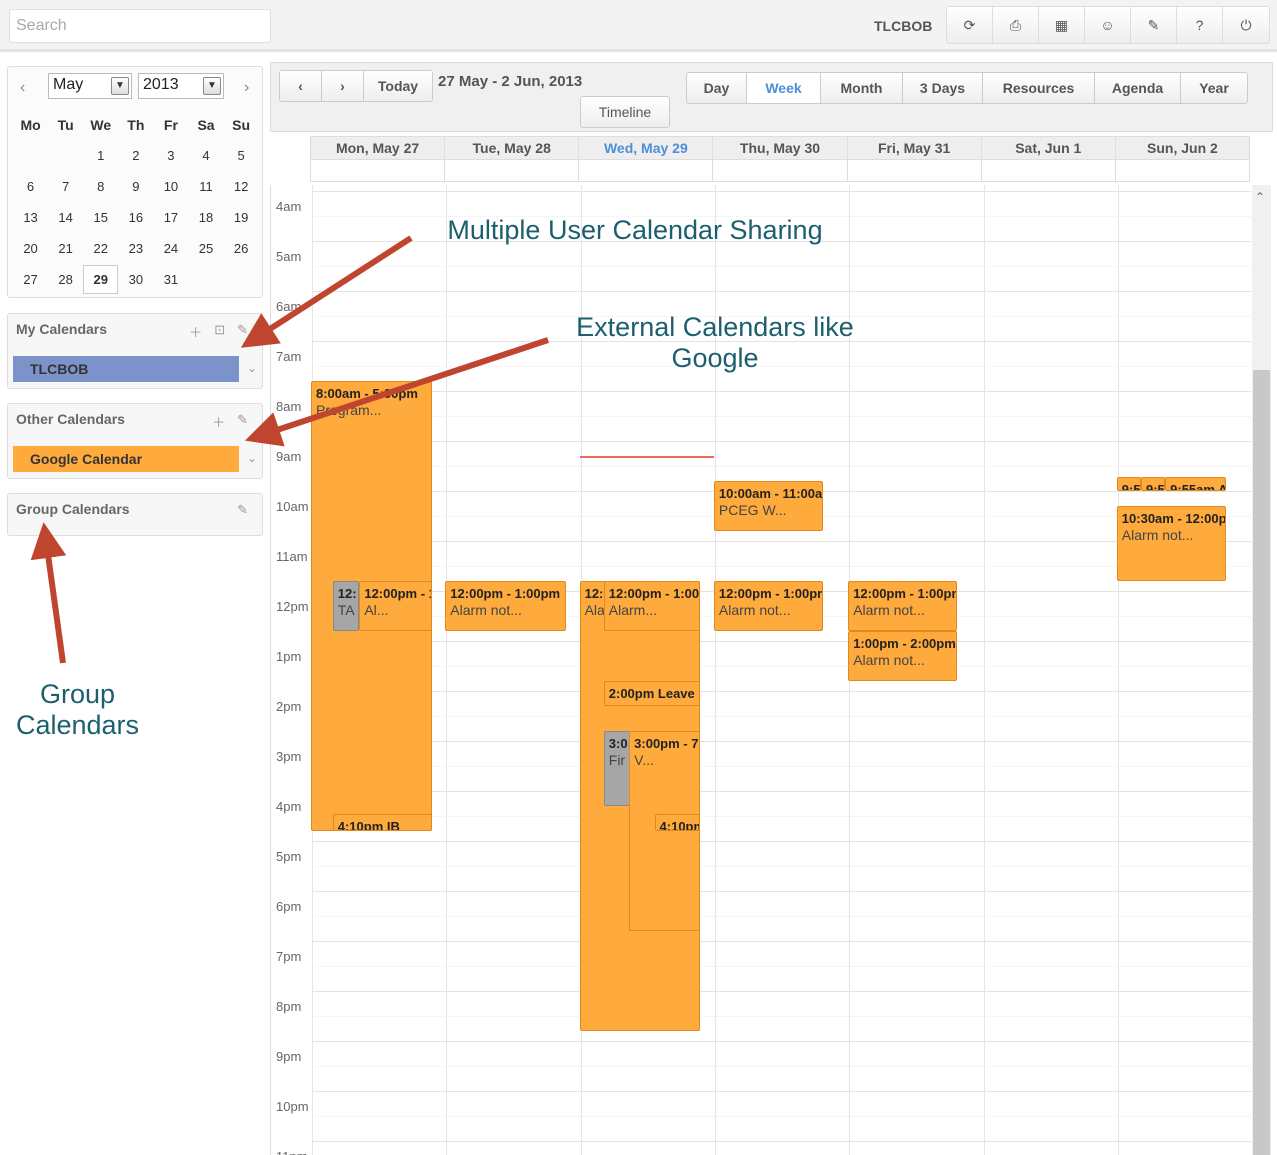 This screenshot has height=1155, width=1277. I want to click on table-button: ▦, so click(1062, 25).